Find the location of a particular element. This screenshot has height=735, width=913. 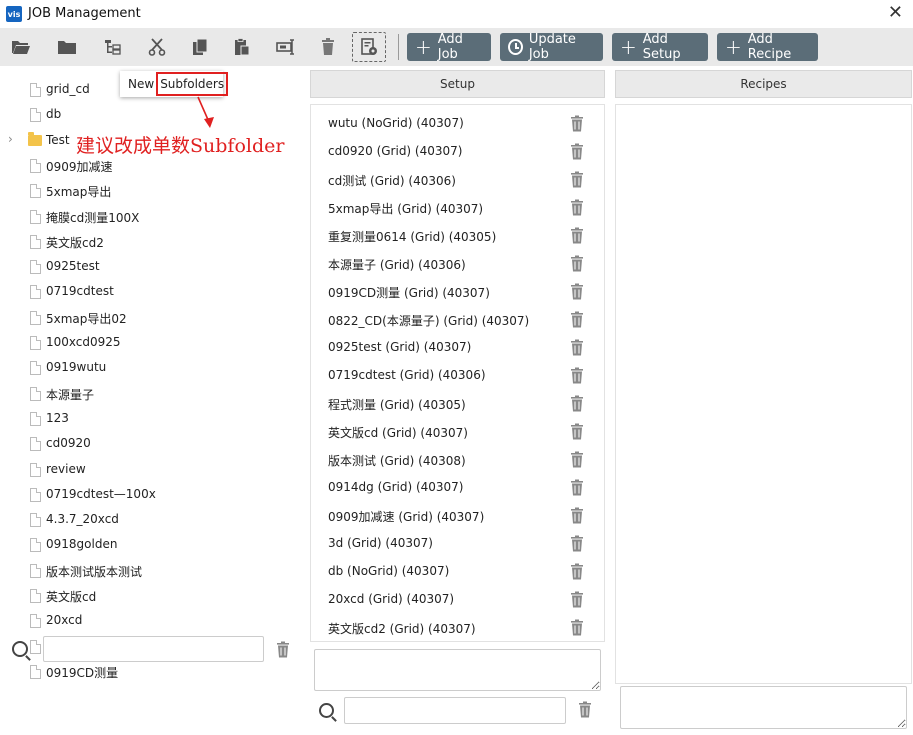

tree-item-label: 5xmap导出02 is located at coordinates (86, 318).